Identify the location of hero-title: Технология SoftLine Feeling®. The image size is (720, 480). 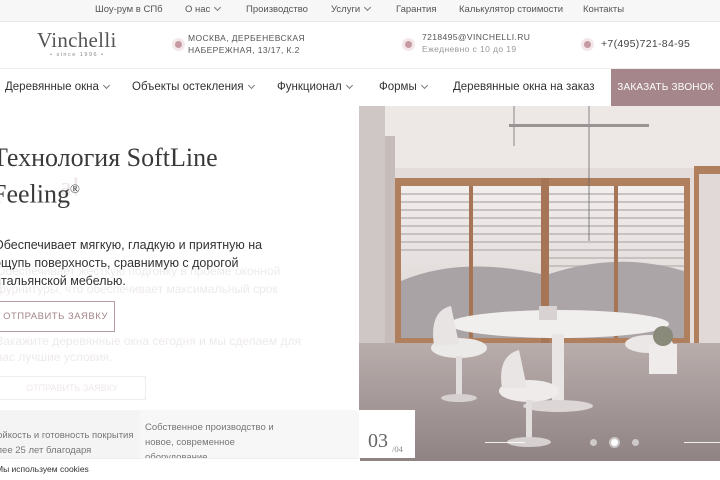
(109, 176).